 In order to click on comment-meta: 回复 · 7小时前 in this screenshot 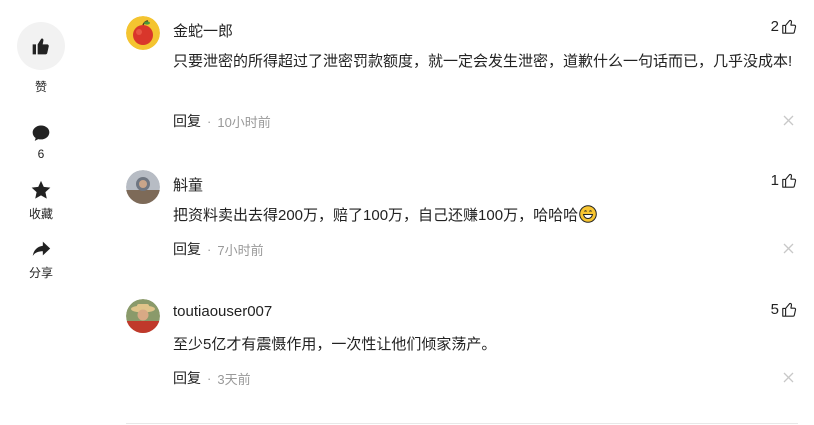, I will do `click(218, 249)`.